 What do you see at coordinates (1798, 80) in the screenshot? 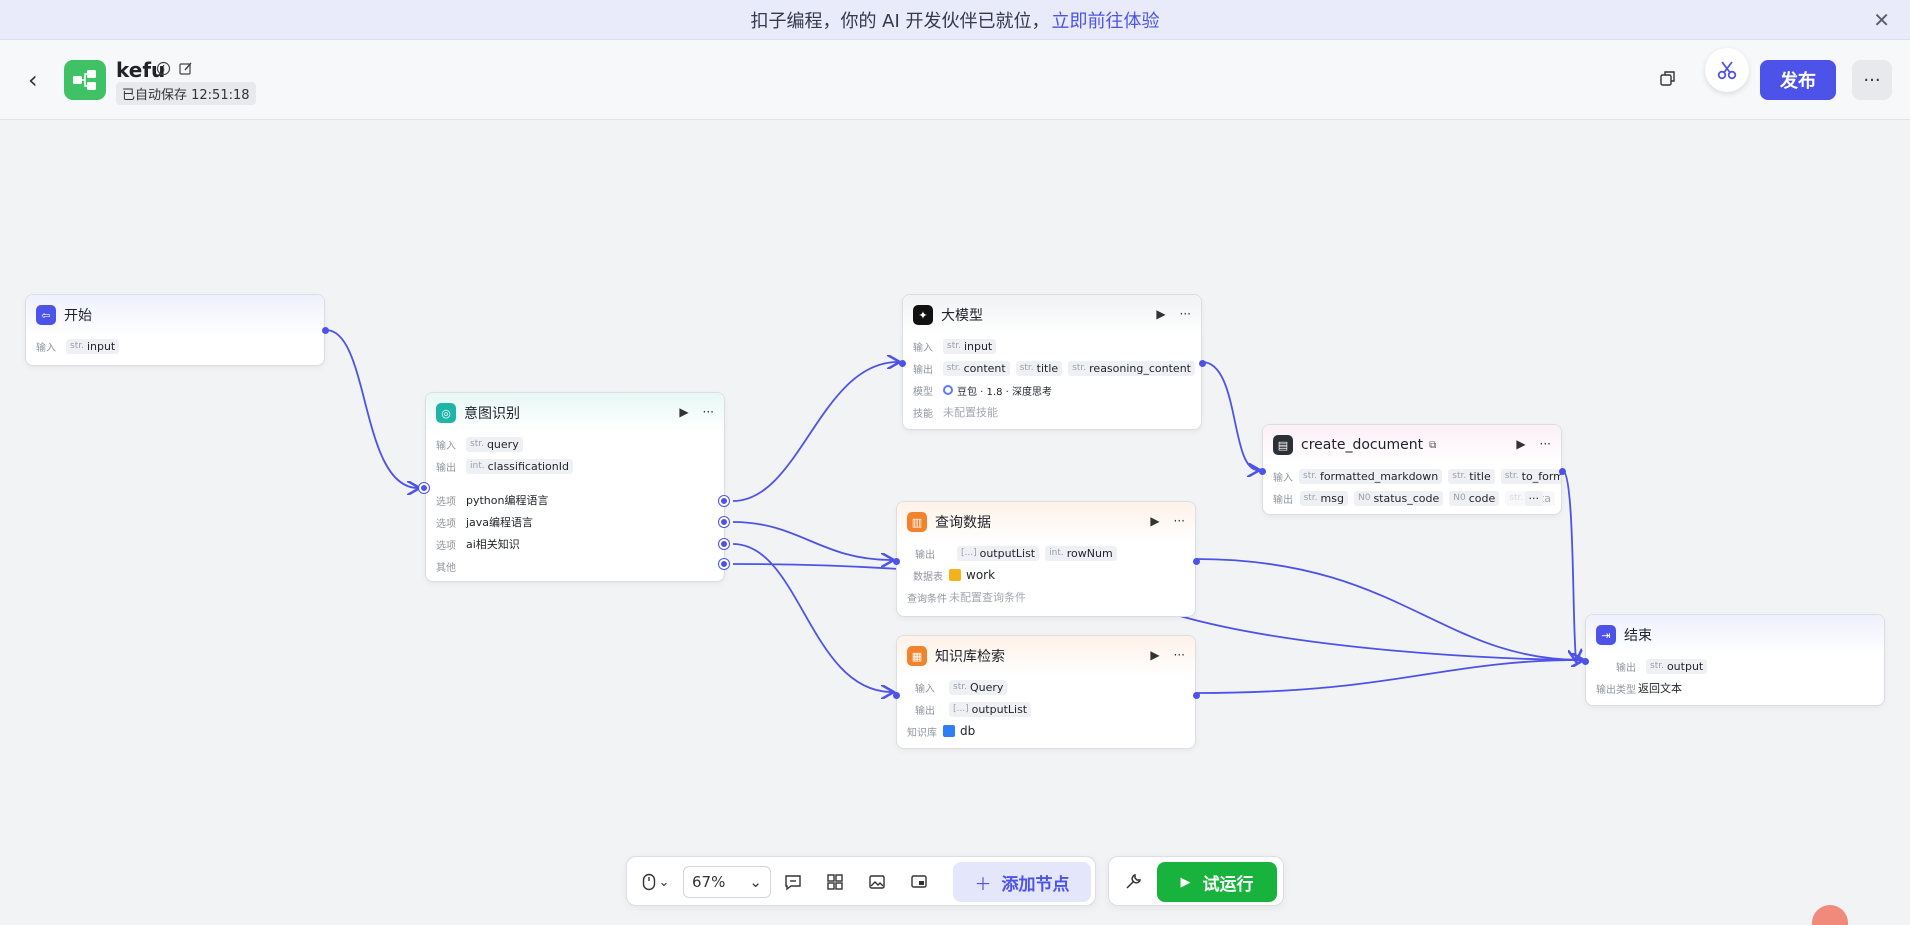
I see `publish-button: 发布` at bounding box center [1798, 80].